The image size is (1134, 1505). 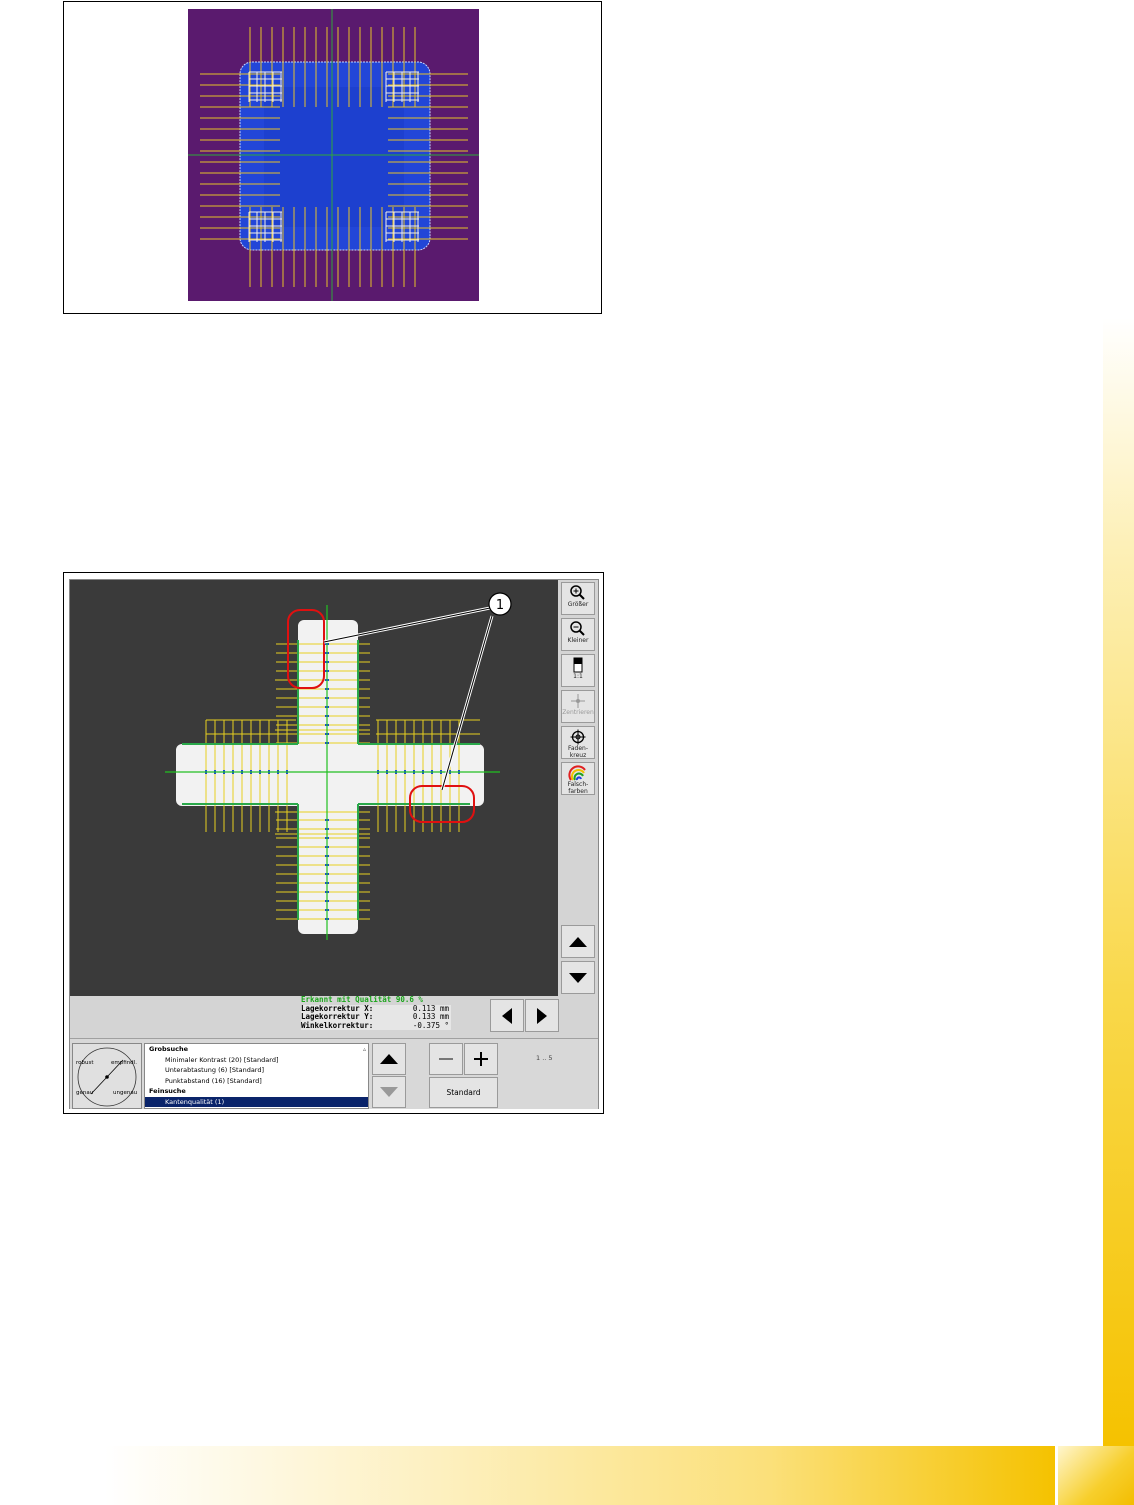 I want to click on zoom-out-icon, so click(x=578, y=629).